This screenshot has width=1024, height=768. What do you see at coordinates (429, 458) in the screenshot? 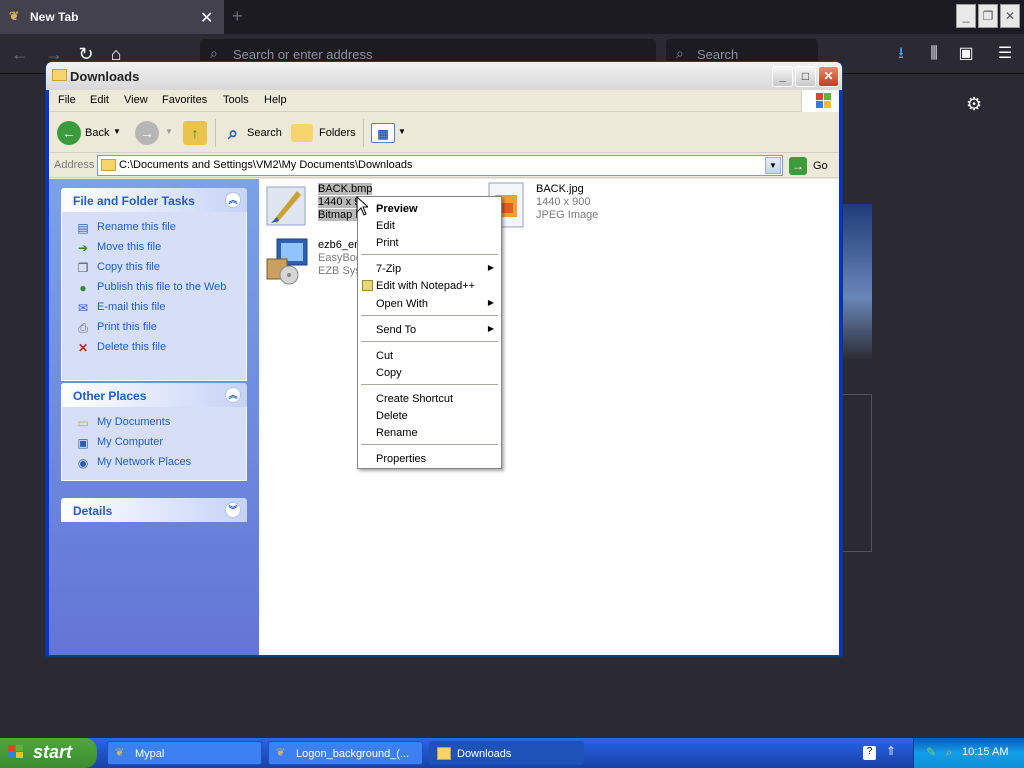
I see `menu-item-properties: Properties` at bounding box center [429, 458].